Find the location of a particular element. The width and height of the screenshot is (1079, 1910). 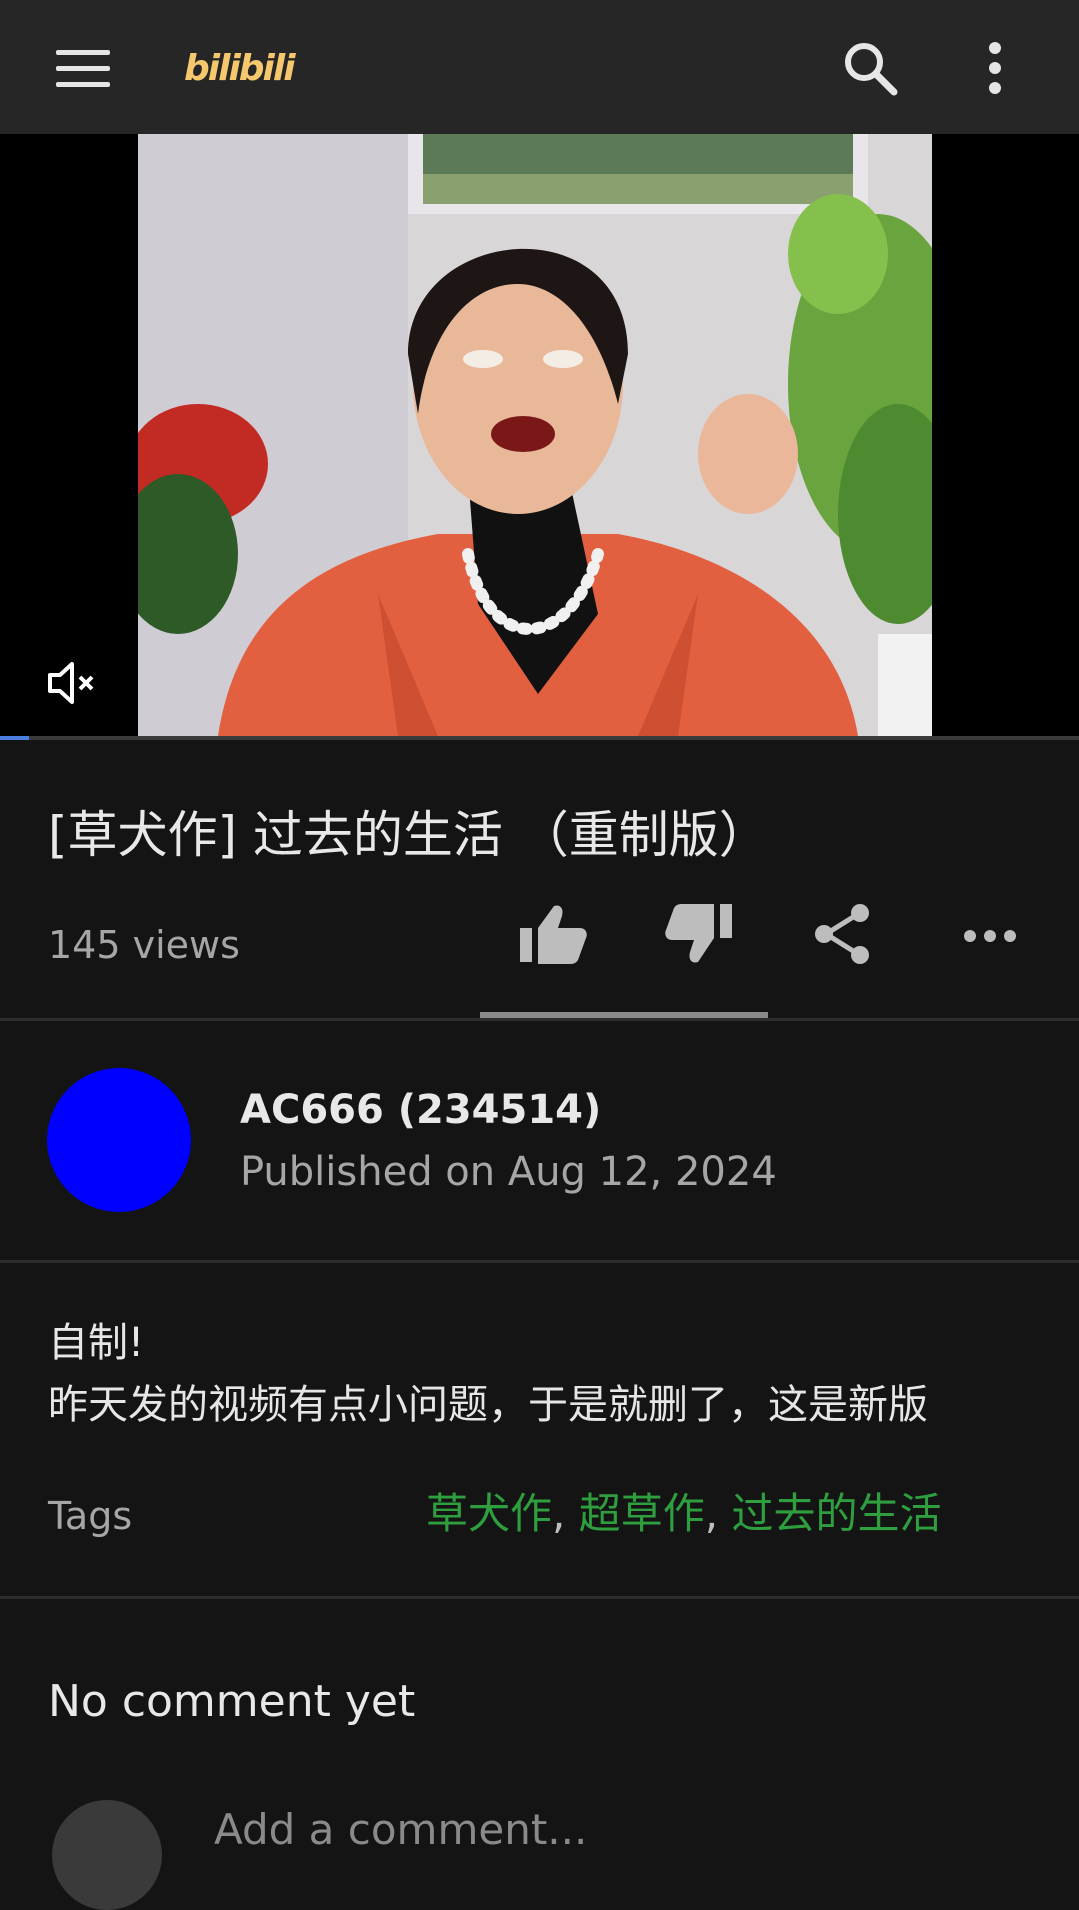

progress-fill is located at coordinates (15, 738).